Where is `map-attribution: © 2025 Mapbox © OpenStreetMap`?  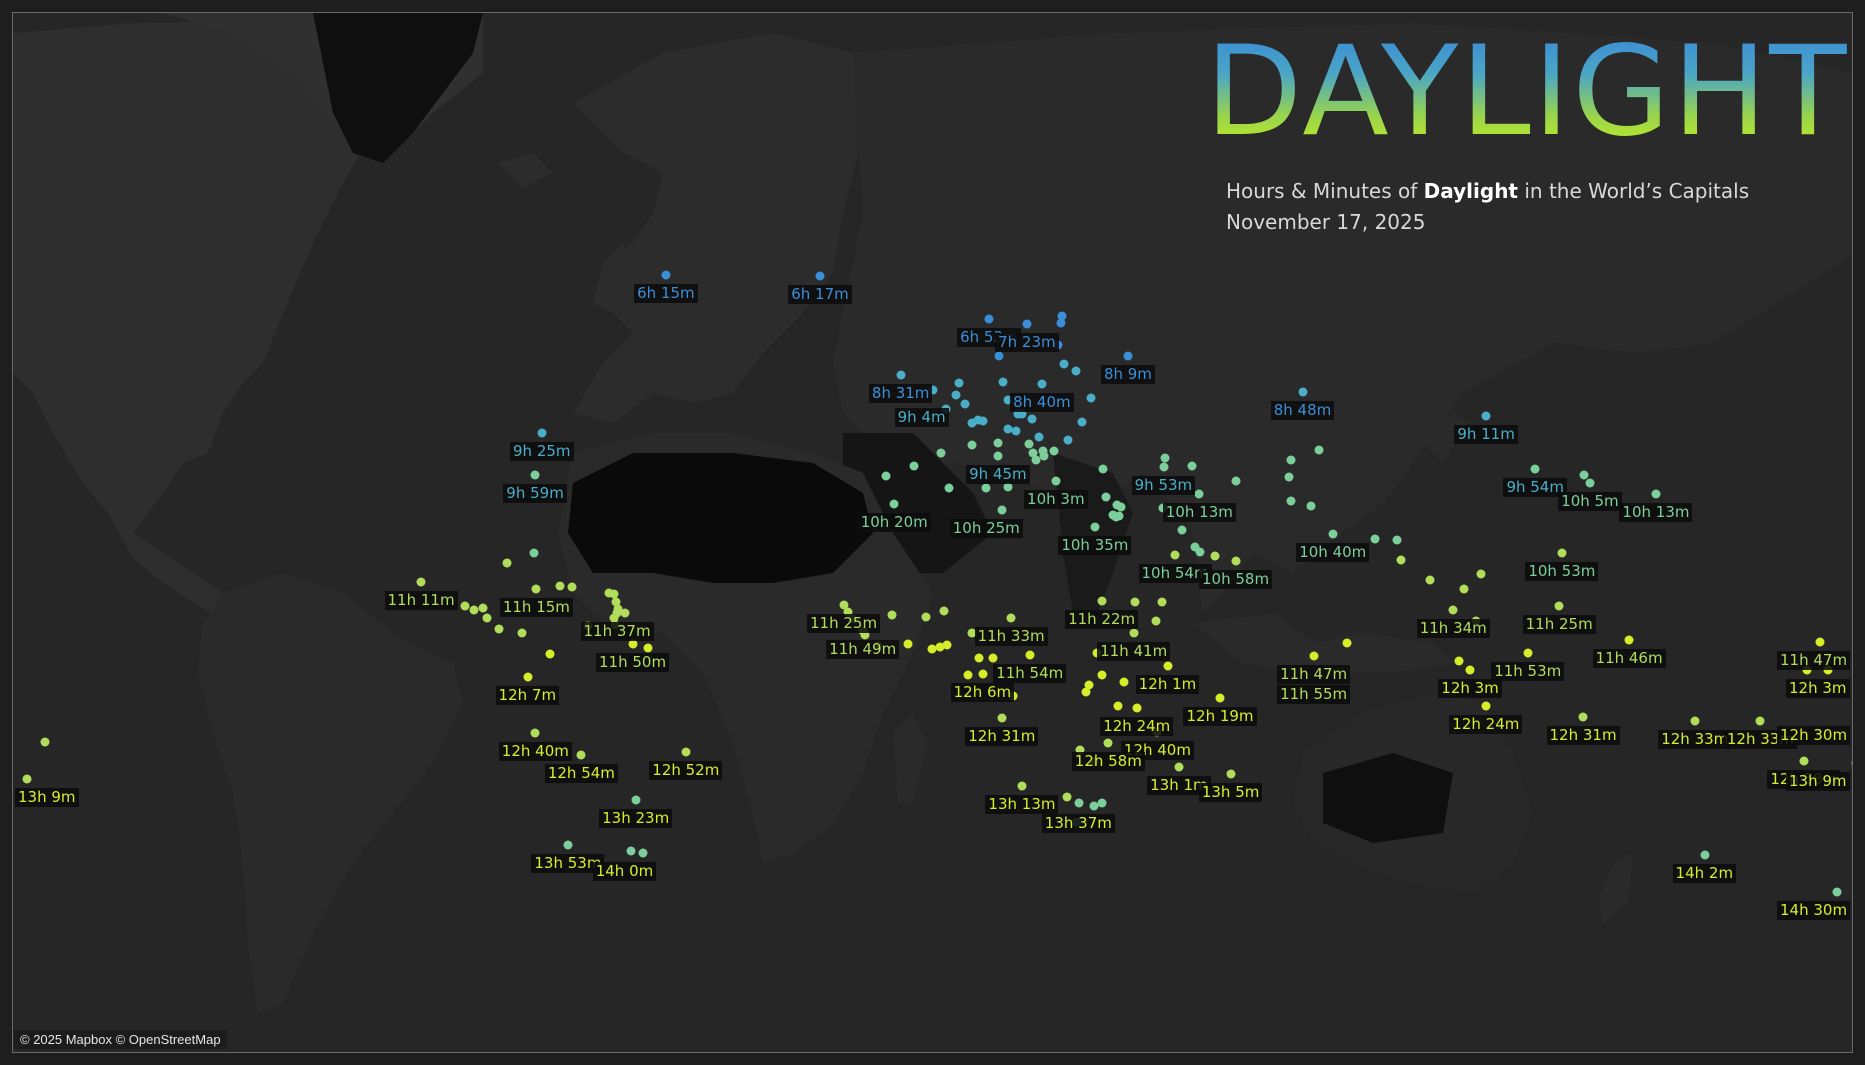
map-attribution: © 2025 Mapbox © OpenStreetMap is located at coordinates (120, 1039).